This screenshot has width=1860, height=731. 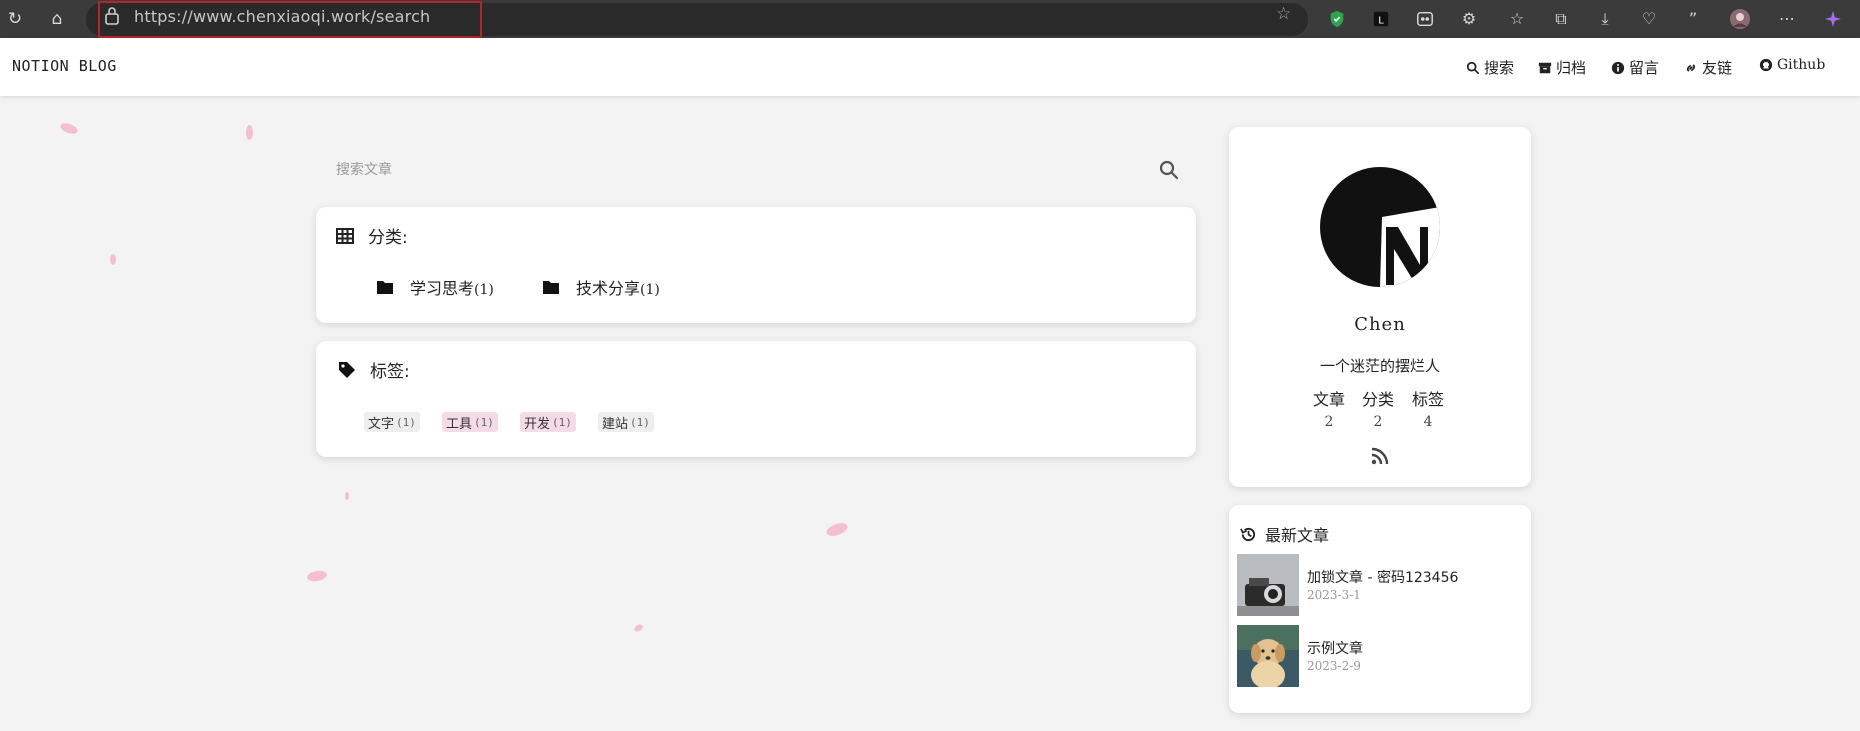 I want to click on category-item: 技术分享(1), so click(x=601, y=287).